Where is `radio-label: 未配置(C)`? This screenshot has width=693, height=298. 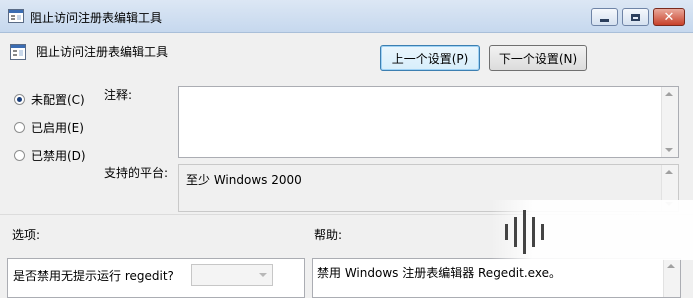 radio-label: 未配置(C) is located at coordinates (58, 100).